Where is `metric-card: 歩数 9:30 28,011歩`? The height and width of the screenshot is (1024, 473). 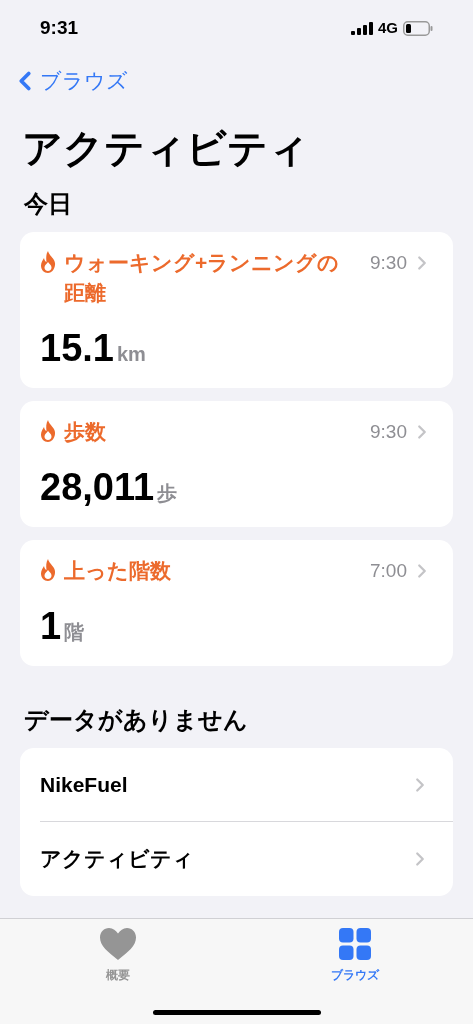 metric-card: 歩数 9:30 28,011歩 is located at coordinates (236, 464).